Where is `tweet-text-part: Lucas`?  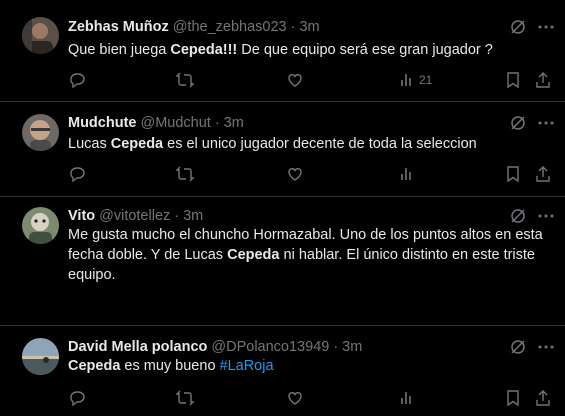
tweet-text-part: Lucas is located at coordinates (89, 144).